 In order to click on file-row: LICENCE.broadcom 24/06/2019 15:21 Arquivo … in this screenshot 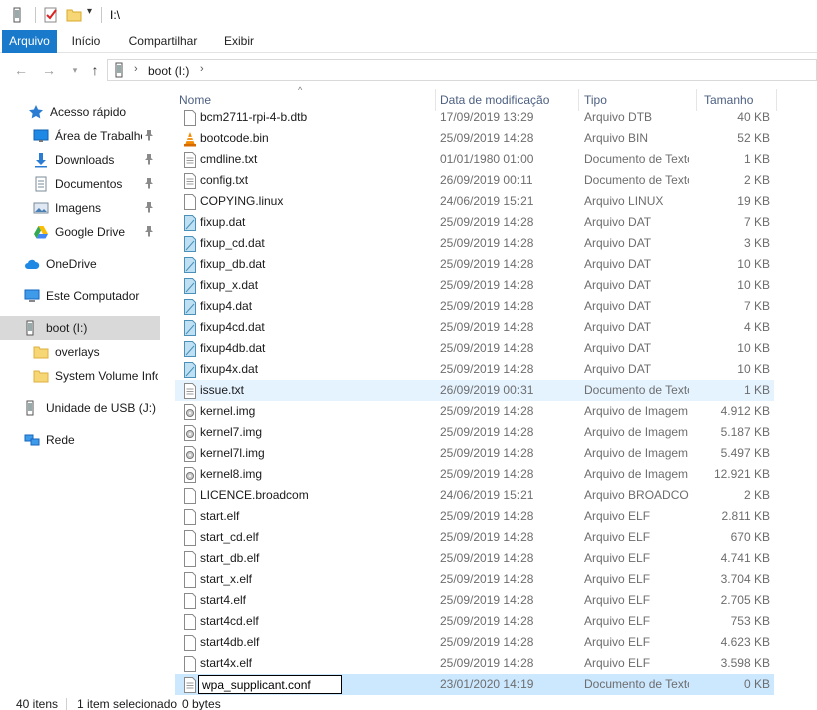, I will do `click(474, 495)`.